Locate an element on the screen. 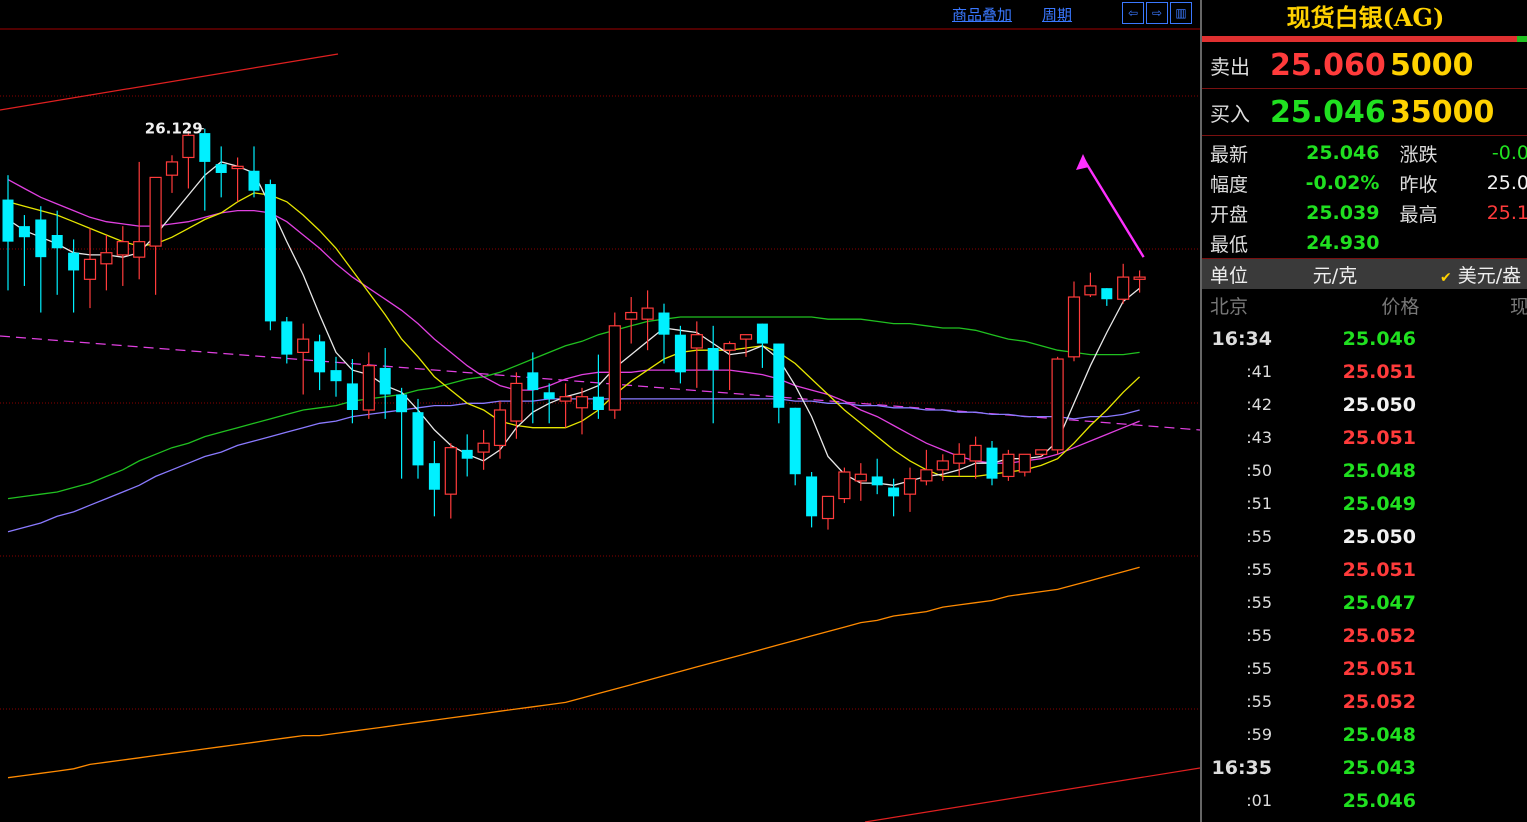 The height and width of the screenshot is (822, 1527). bid-volume: 35000 is located at coordinates (1442, 112).